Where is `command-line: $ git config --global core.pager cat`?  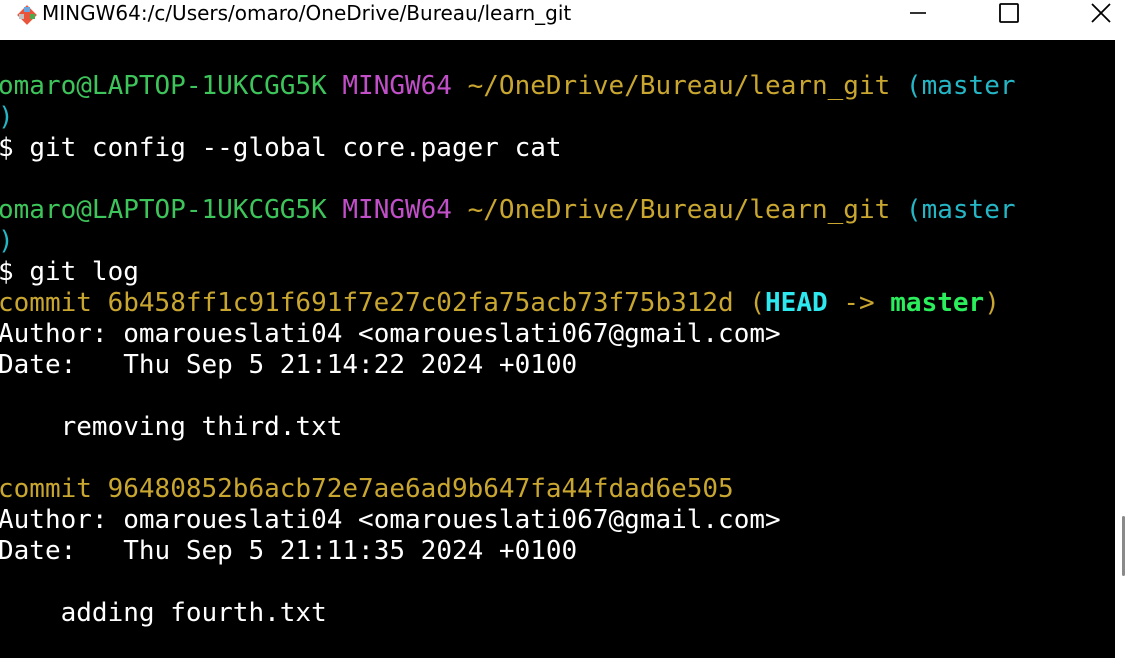 command-line: $ git config --global core.pager cat is located at coordinates (281, 148).